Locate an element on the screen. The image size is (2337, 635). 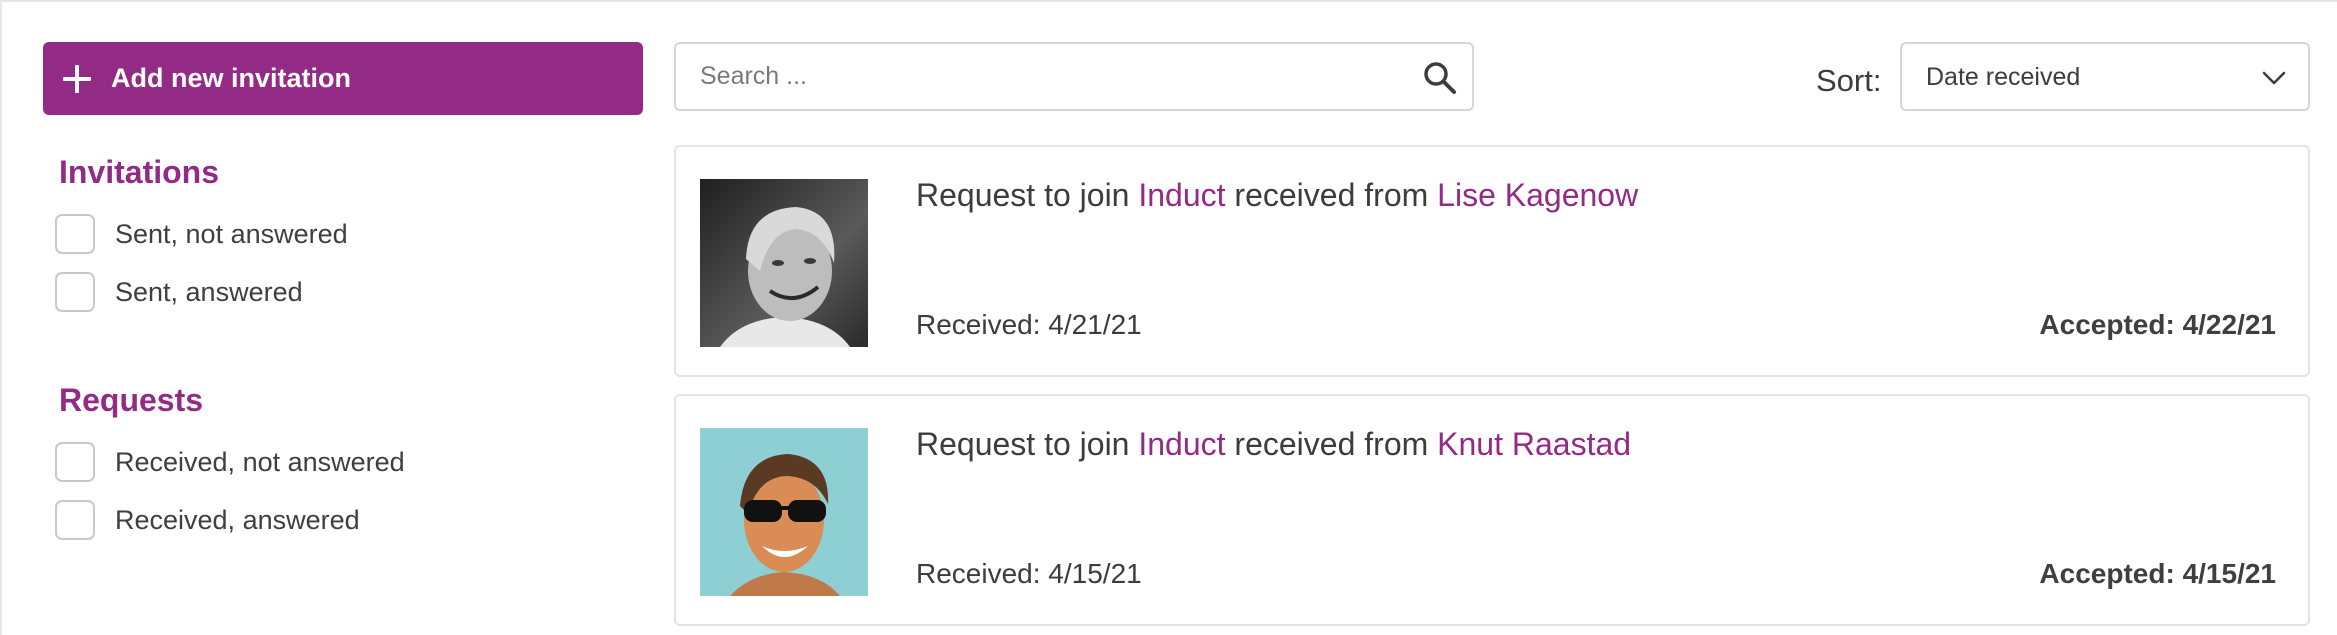
accepted-date: Accepted: 4/15/21 is located at coordinates (2157, 573).